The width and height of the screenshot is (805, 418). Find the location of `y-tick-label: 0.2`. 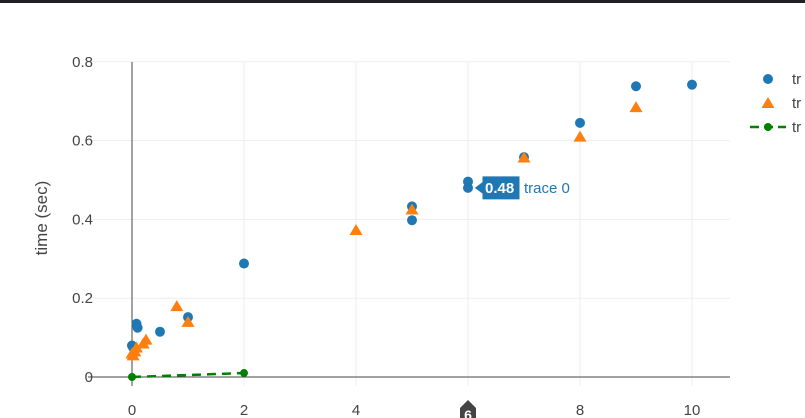

y-tick-label: 0.2 is located at coordinates (82, 298).